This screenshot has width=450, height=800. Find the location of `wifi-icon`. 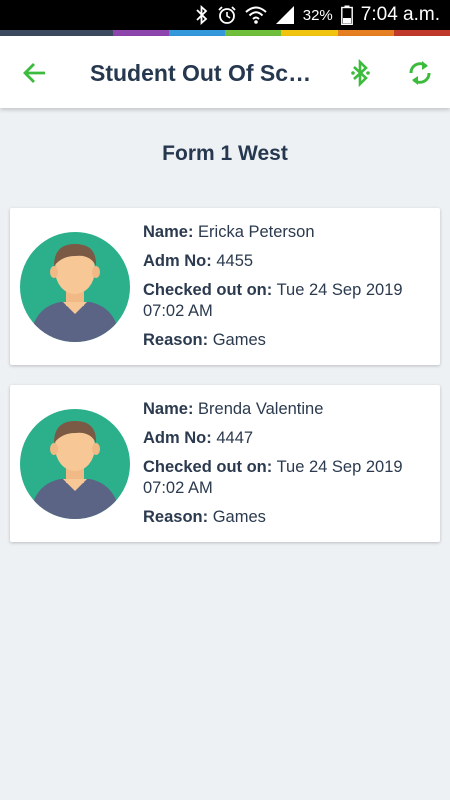

wifi-icon is located at coordinates (256, 15).